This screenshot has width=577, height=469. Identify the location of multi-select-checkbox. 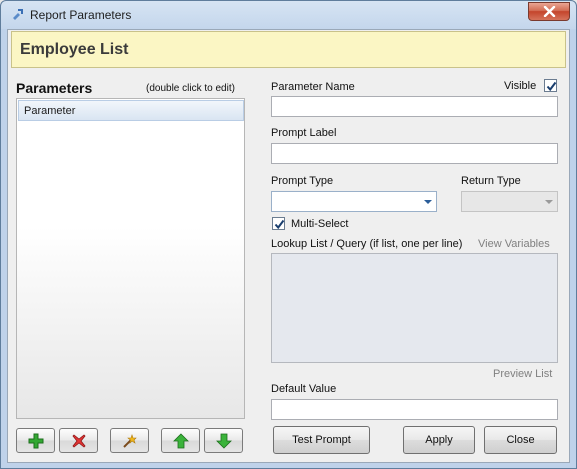
(278, 223).